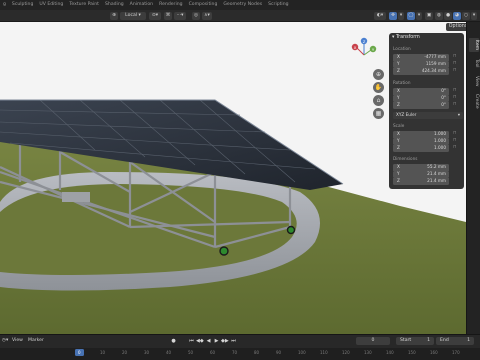 The width and height of the screenshot is (480, 360). What do you see at coordinates (355, 47) in the screenshot?
I see `gizmo-x-label: X` at bounding box center [355, 47].